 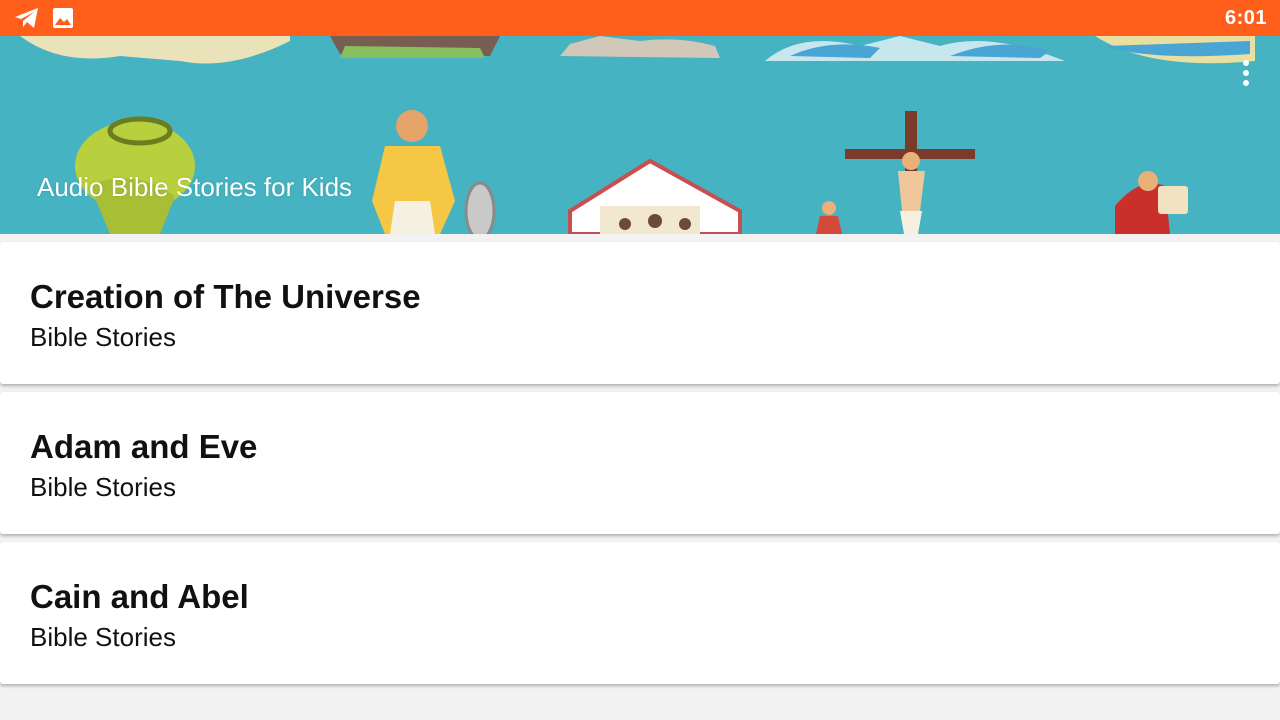 I want to click on status-time: 6:01, so click(x=1245, y=18).